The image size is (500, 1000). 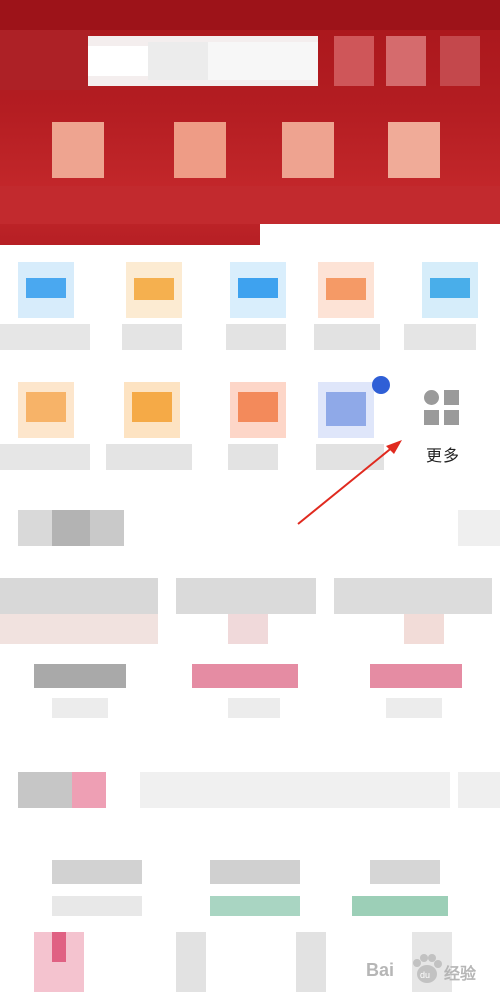 What do you see at coordinates (381, 385) in the screenshot?
I see `notification-badge` at bounding box center [381, 385].